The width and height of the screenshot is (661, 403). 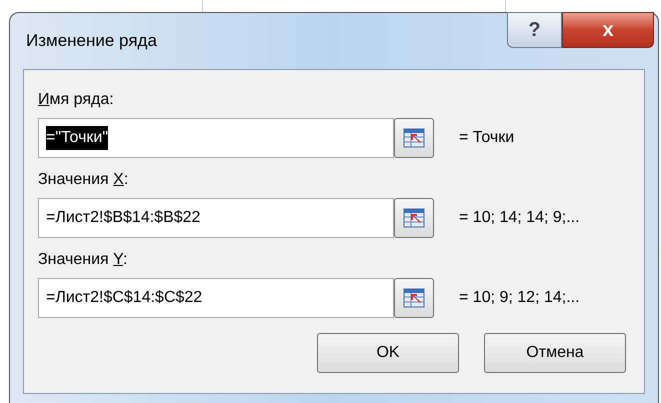 What do you see at coordinates (76, 100) in the screenshot?
I see `field-label: Имя ряда:` at bounding box center [76, 100].